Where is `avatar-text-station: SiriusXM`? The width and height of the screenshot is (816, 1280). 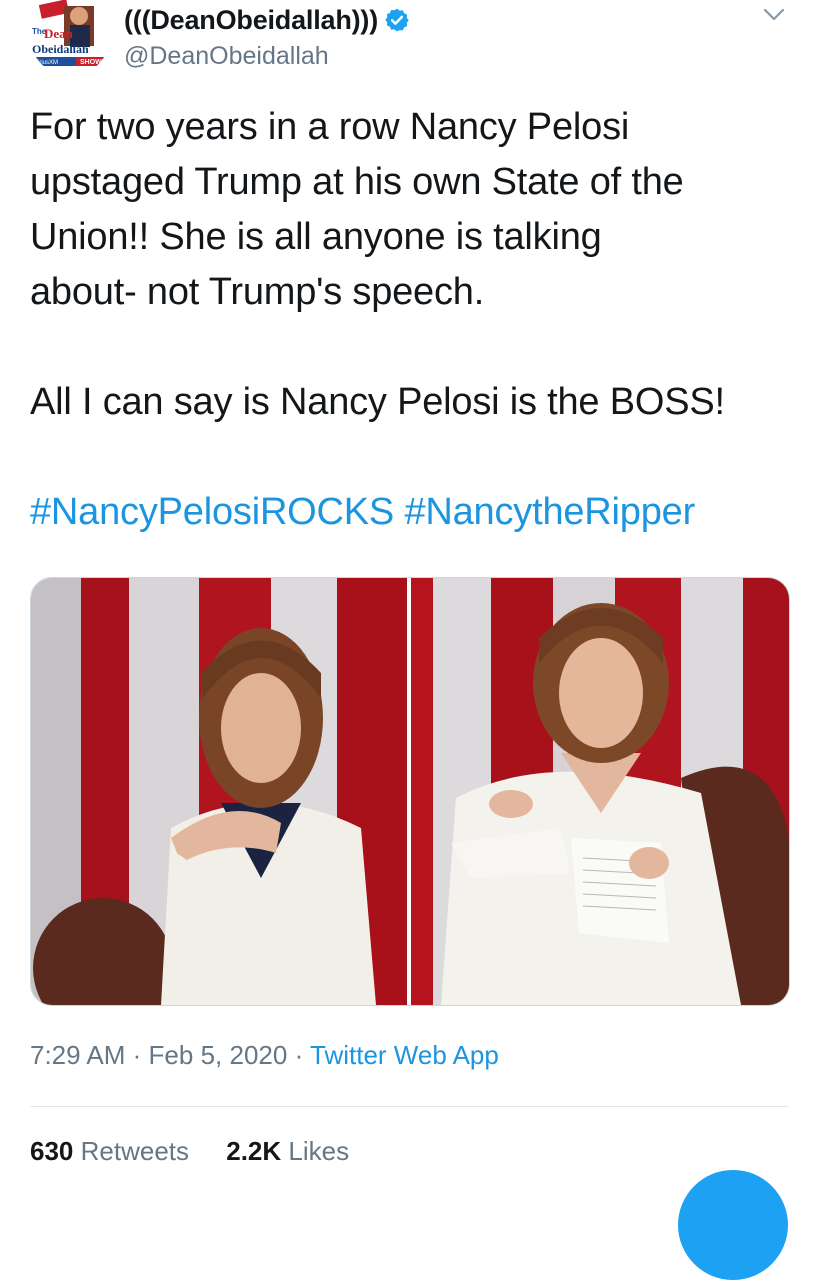
avatar-text-station: SiriusXM is located at coordinates (46, 63).